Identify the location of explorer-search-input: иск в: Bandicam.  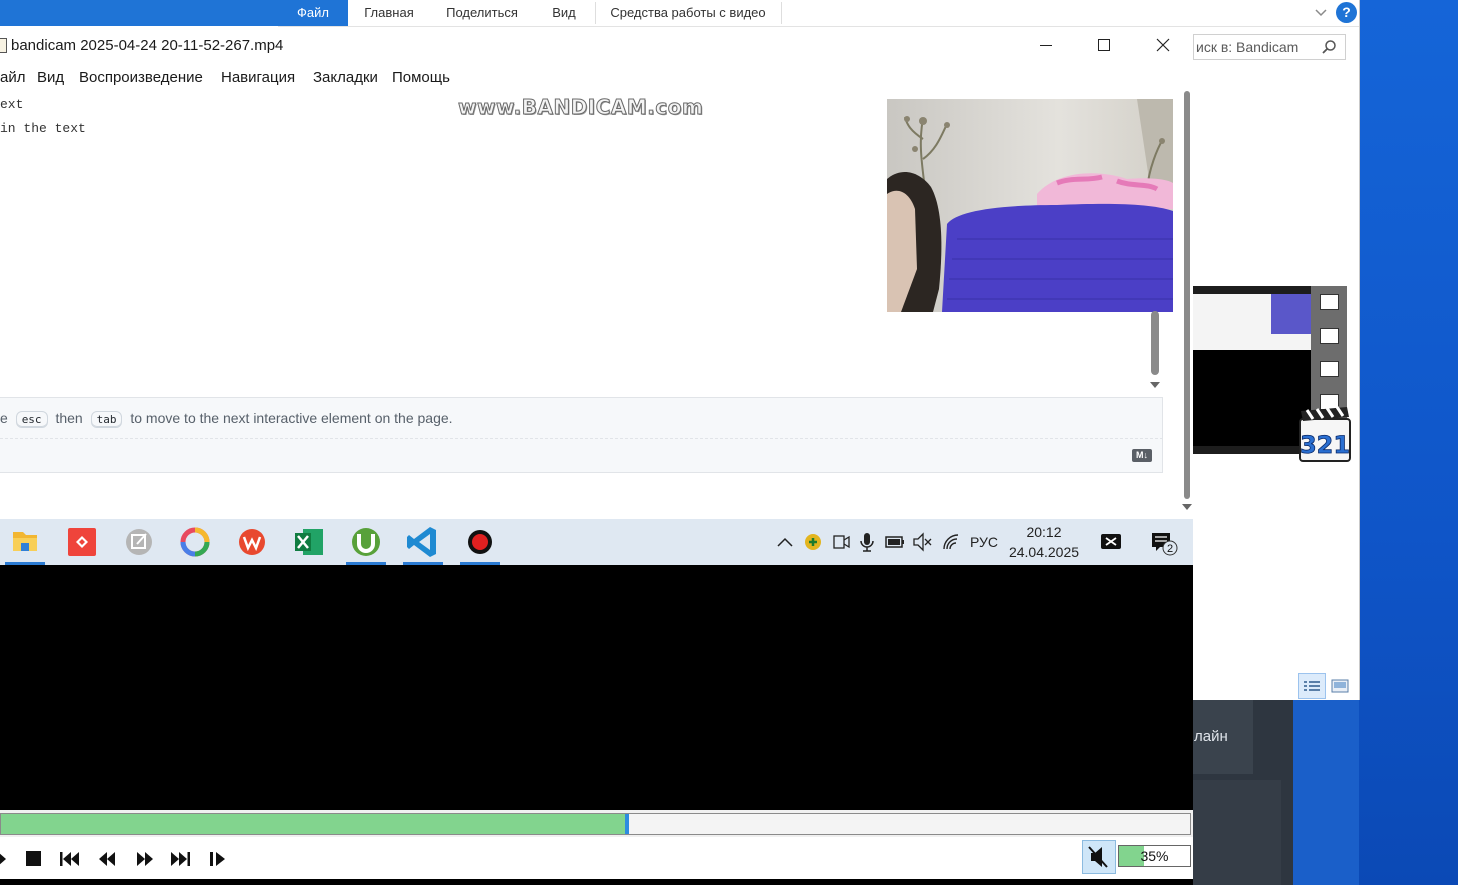
(1269, 47).